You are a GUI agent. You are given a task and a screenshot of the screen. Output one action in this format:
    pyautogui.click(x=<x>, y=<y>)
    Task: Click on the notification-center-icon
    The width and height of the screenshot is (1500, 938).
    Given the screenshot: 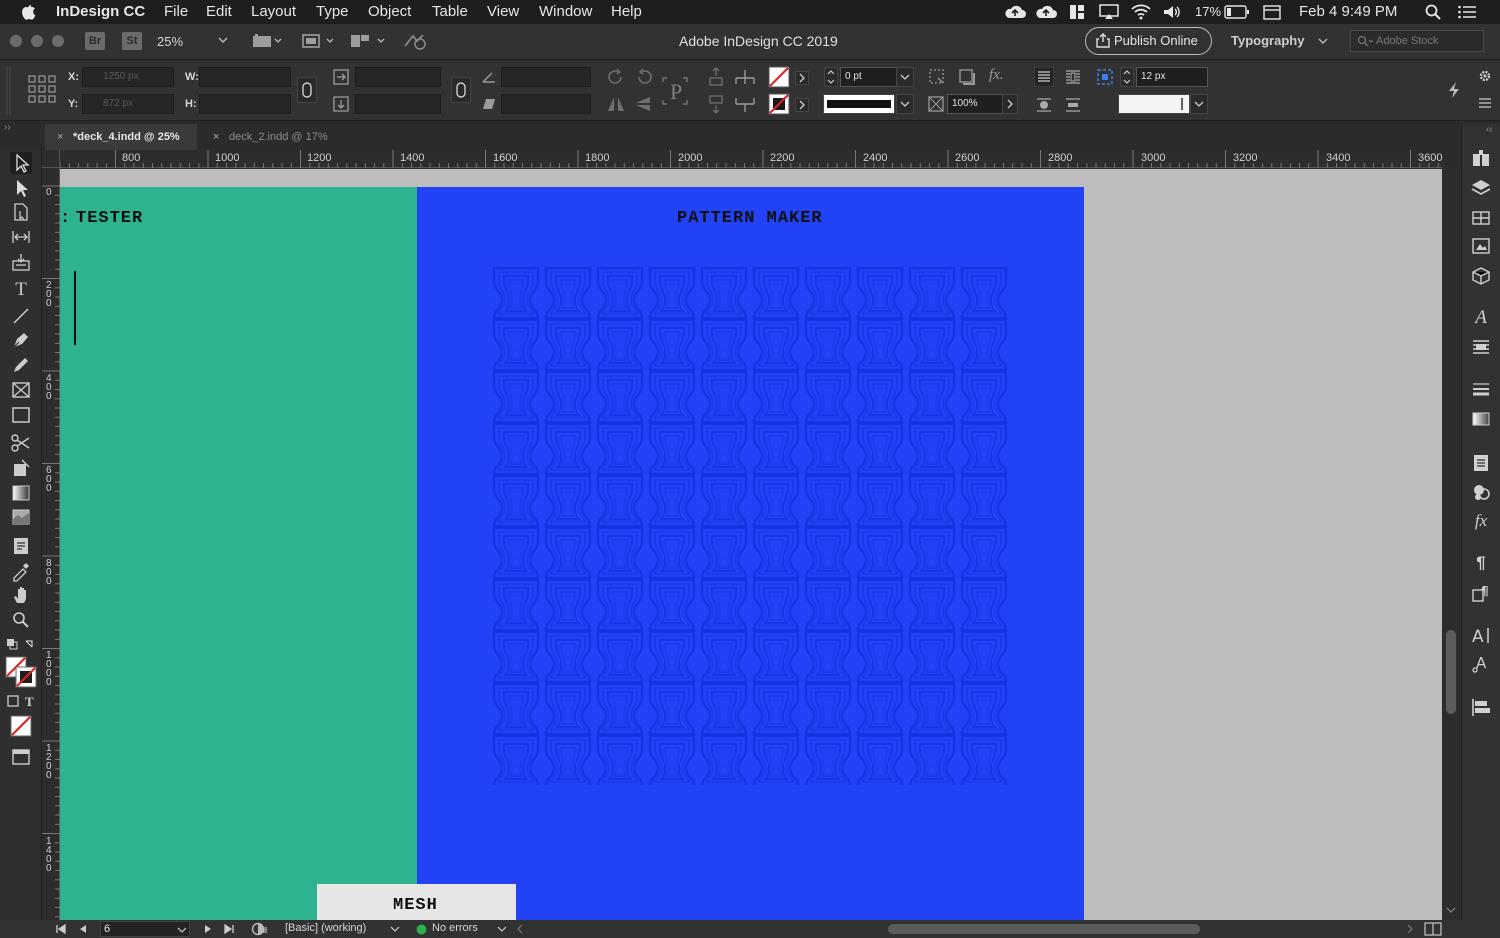 What is the action you would take?
    pyautogui.click(x=1467, y=12)
    